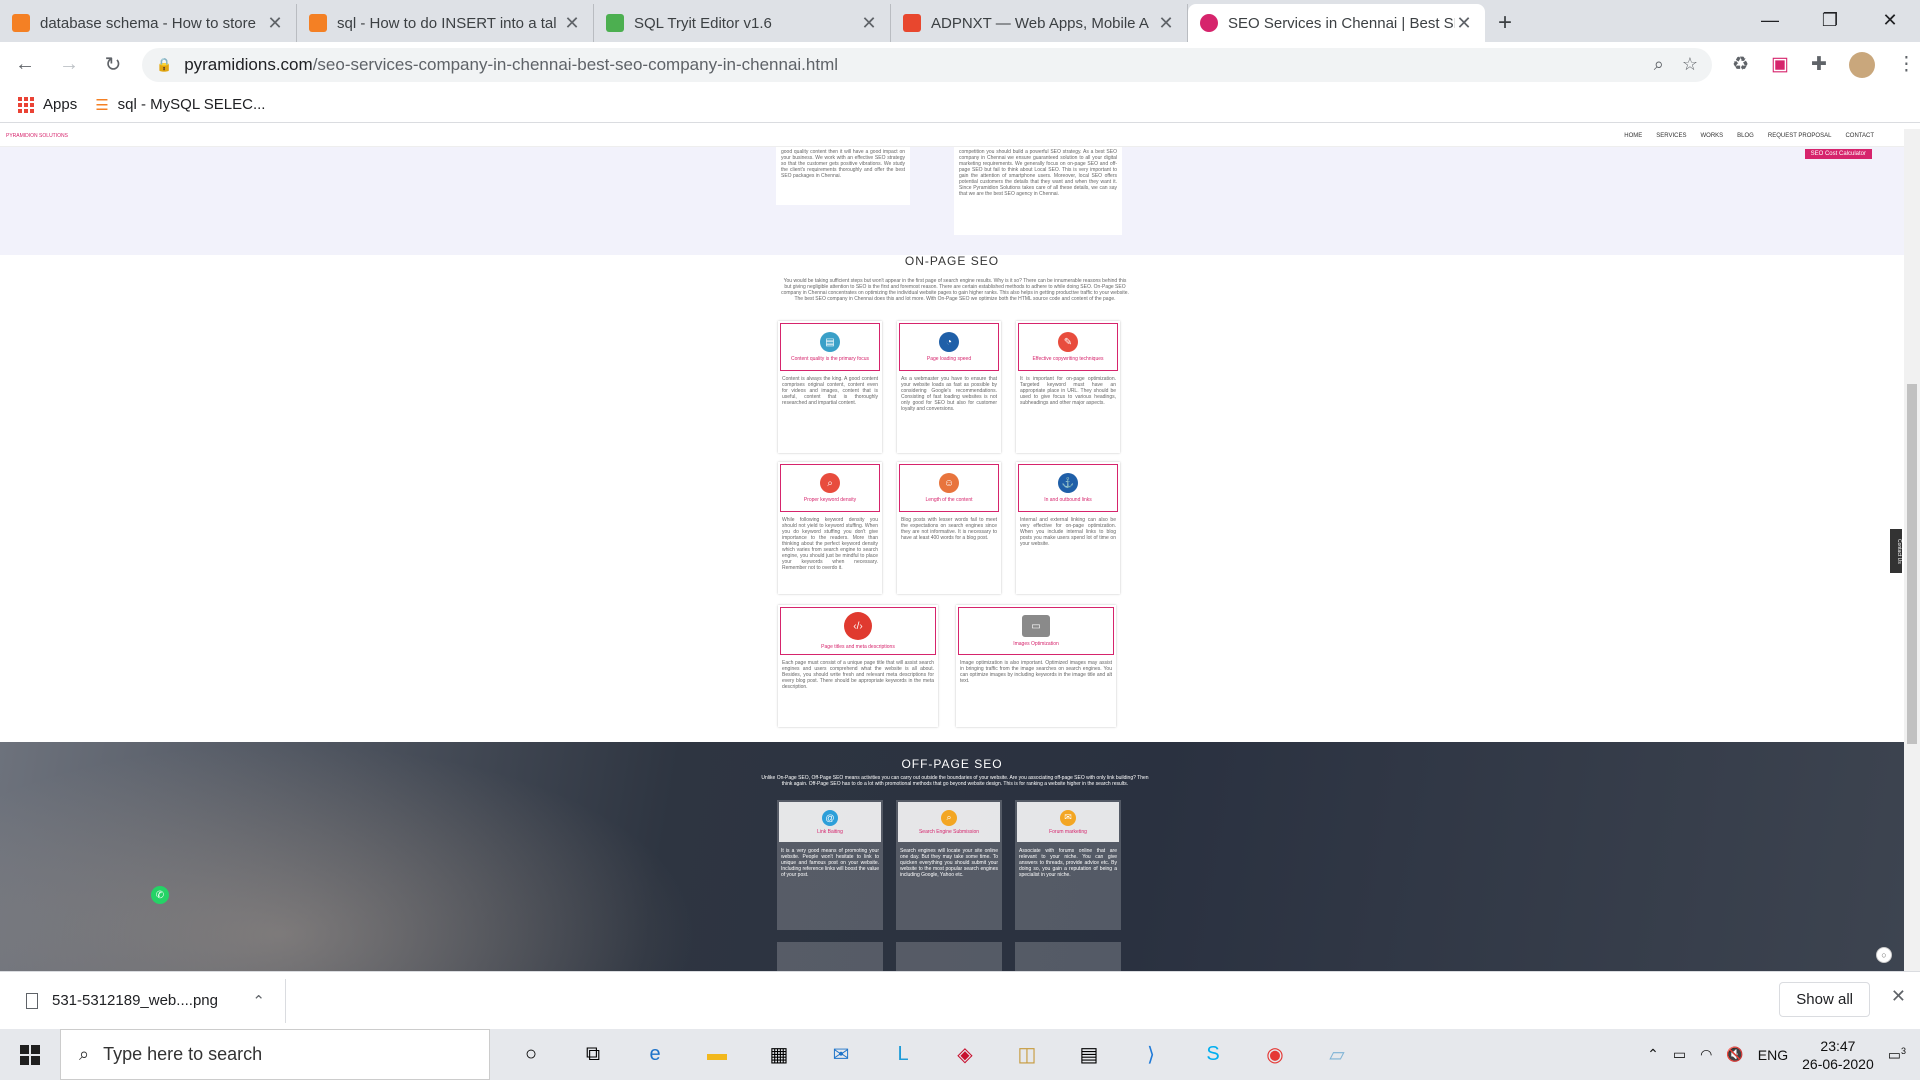  I want to click on window-controls: — ❐ ✕, so click(1830, 20).